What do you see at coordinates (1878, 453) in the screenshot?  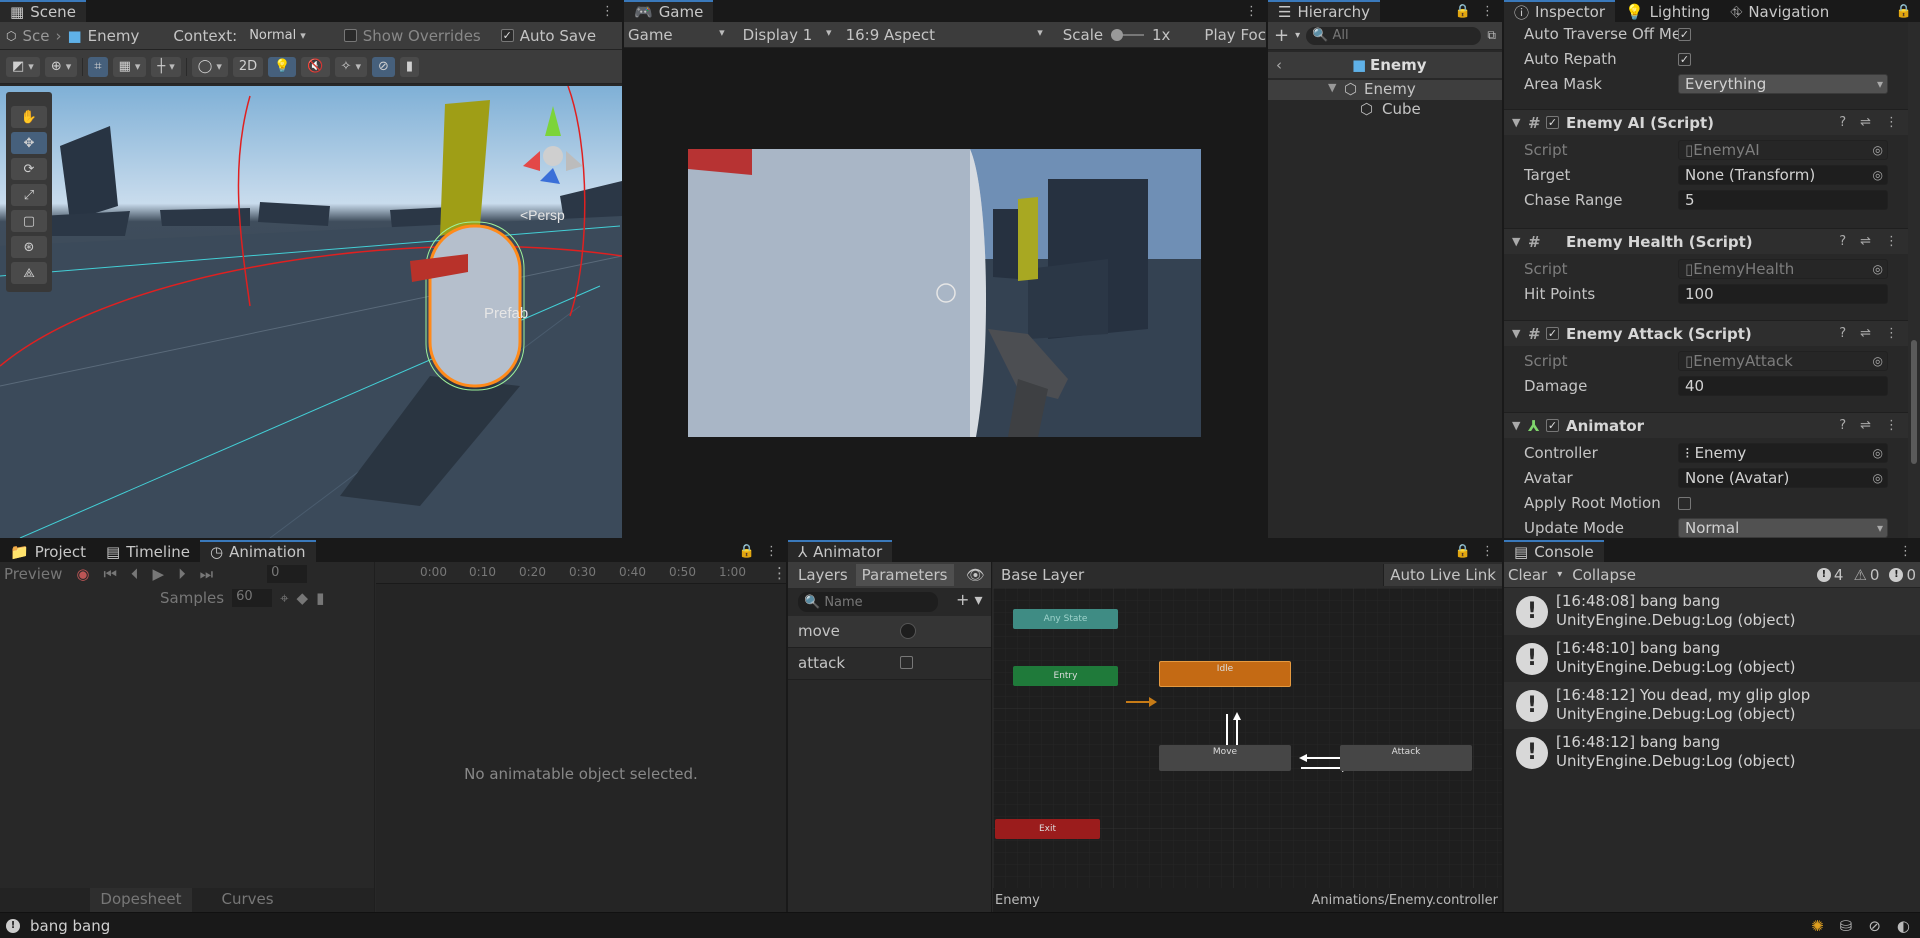 I see `object-picker-icon: ◎` at bounding box center [1878, 453].